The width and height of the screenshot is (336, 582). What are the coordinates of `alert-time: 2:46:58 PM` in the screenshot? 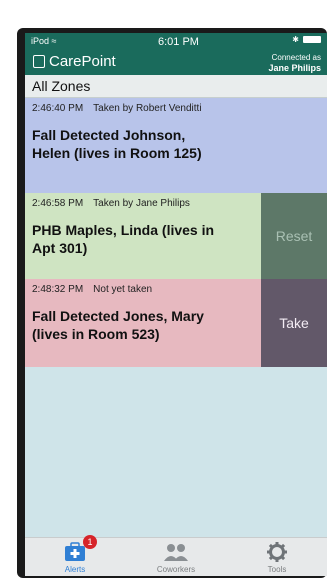 It's located at (58, 203).